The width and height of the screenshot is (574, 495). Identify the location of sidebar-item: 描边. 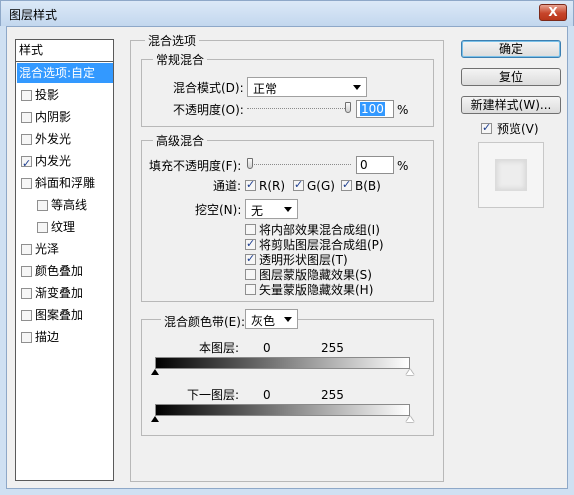
(65, 337).